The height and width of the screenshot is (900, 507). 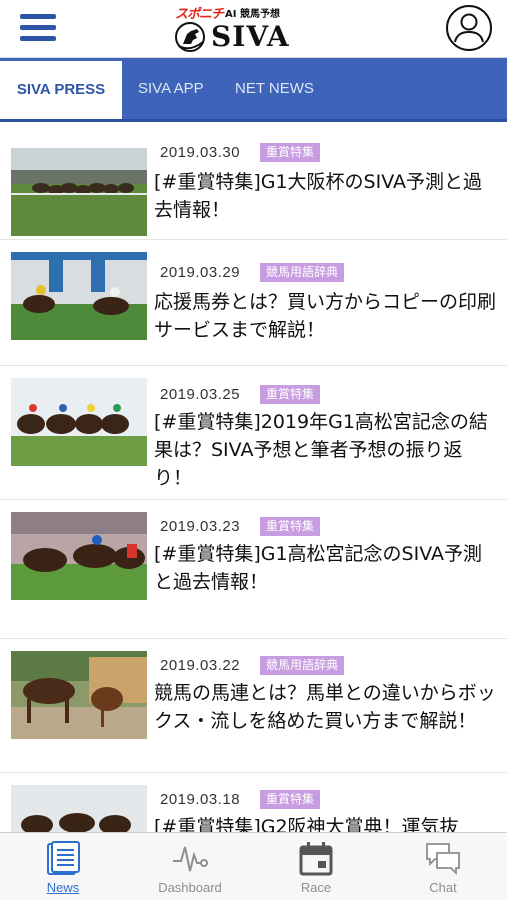 What do you see at coordinates (63, 887) in the screenshot?
I see `nav-news-label: News` at bounding box center [63, 887].